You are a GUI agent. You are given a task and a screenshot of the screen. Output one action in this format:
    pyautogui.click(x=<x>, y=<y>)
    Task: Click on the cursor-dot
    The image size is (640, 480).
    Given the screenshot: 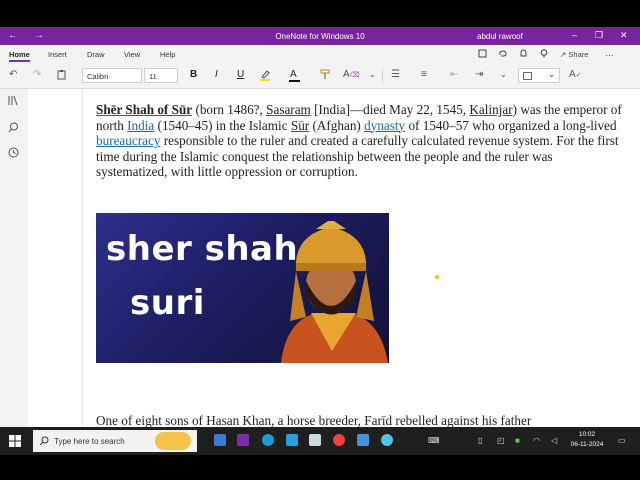 What is the action you would take?
    pyautogui.click(x=437, y=277)
    